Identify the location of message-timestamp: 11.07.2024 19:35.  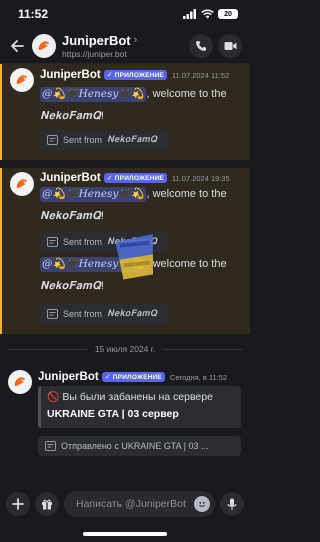
(200, 178).